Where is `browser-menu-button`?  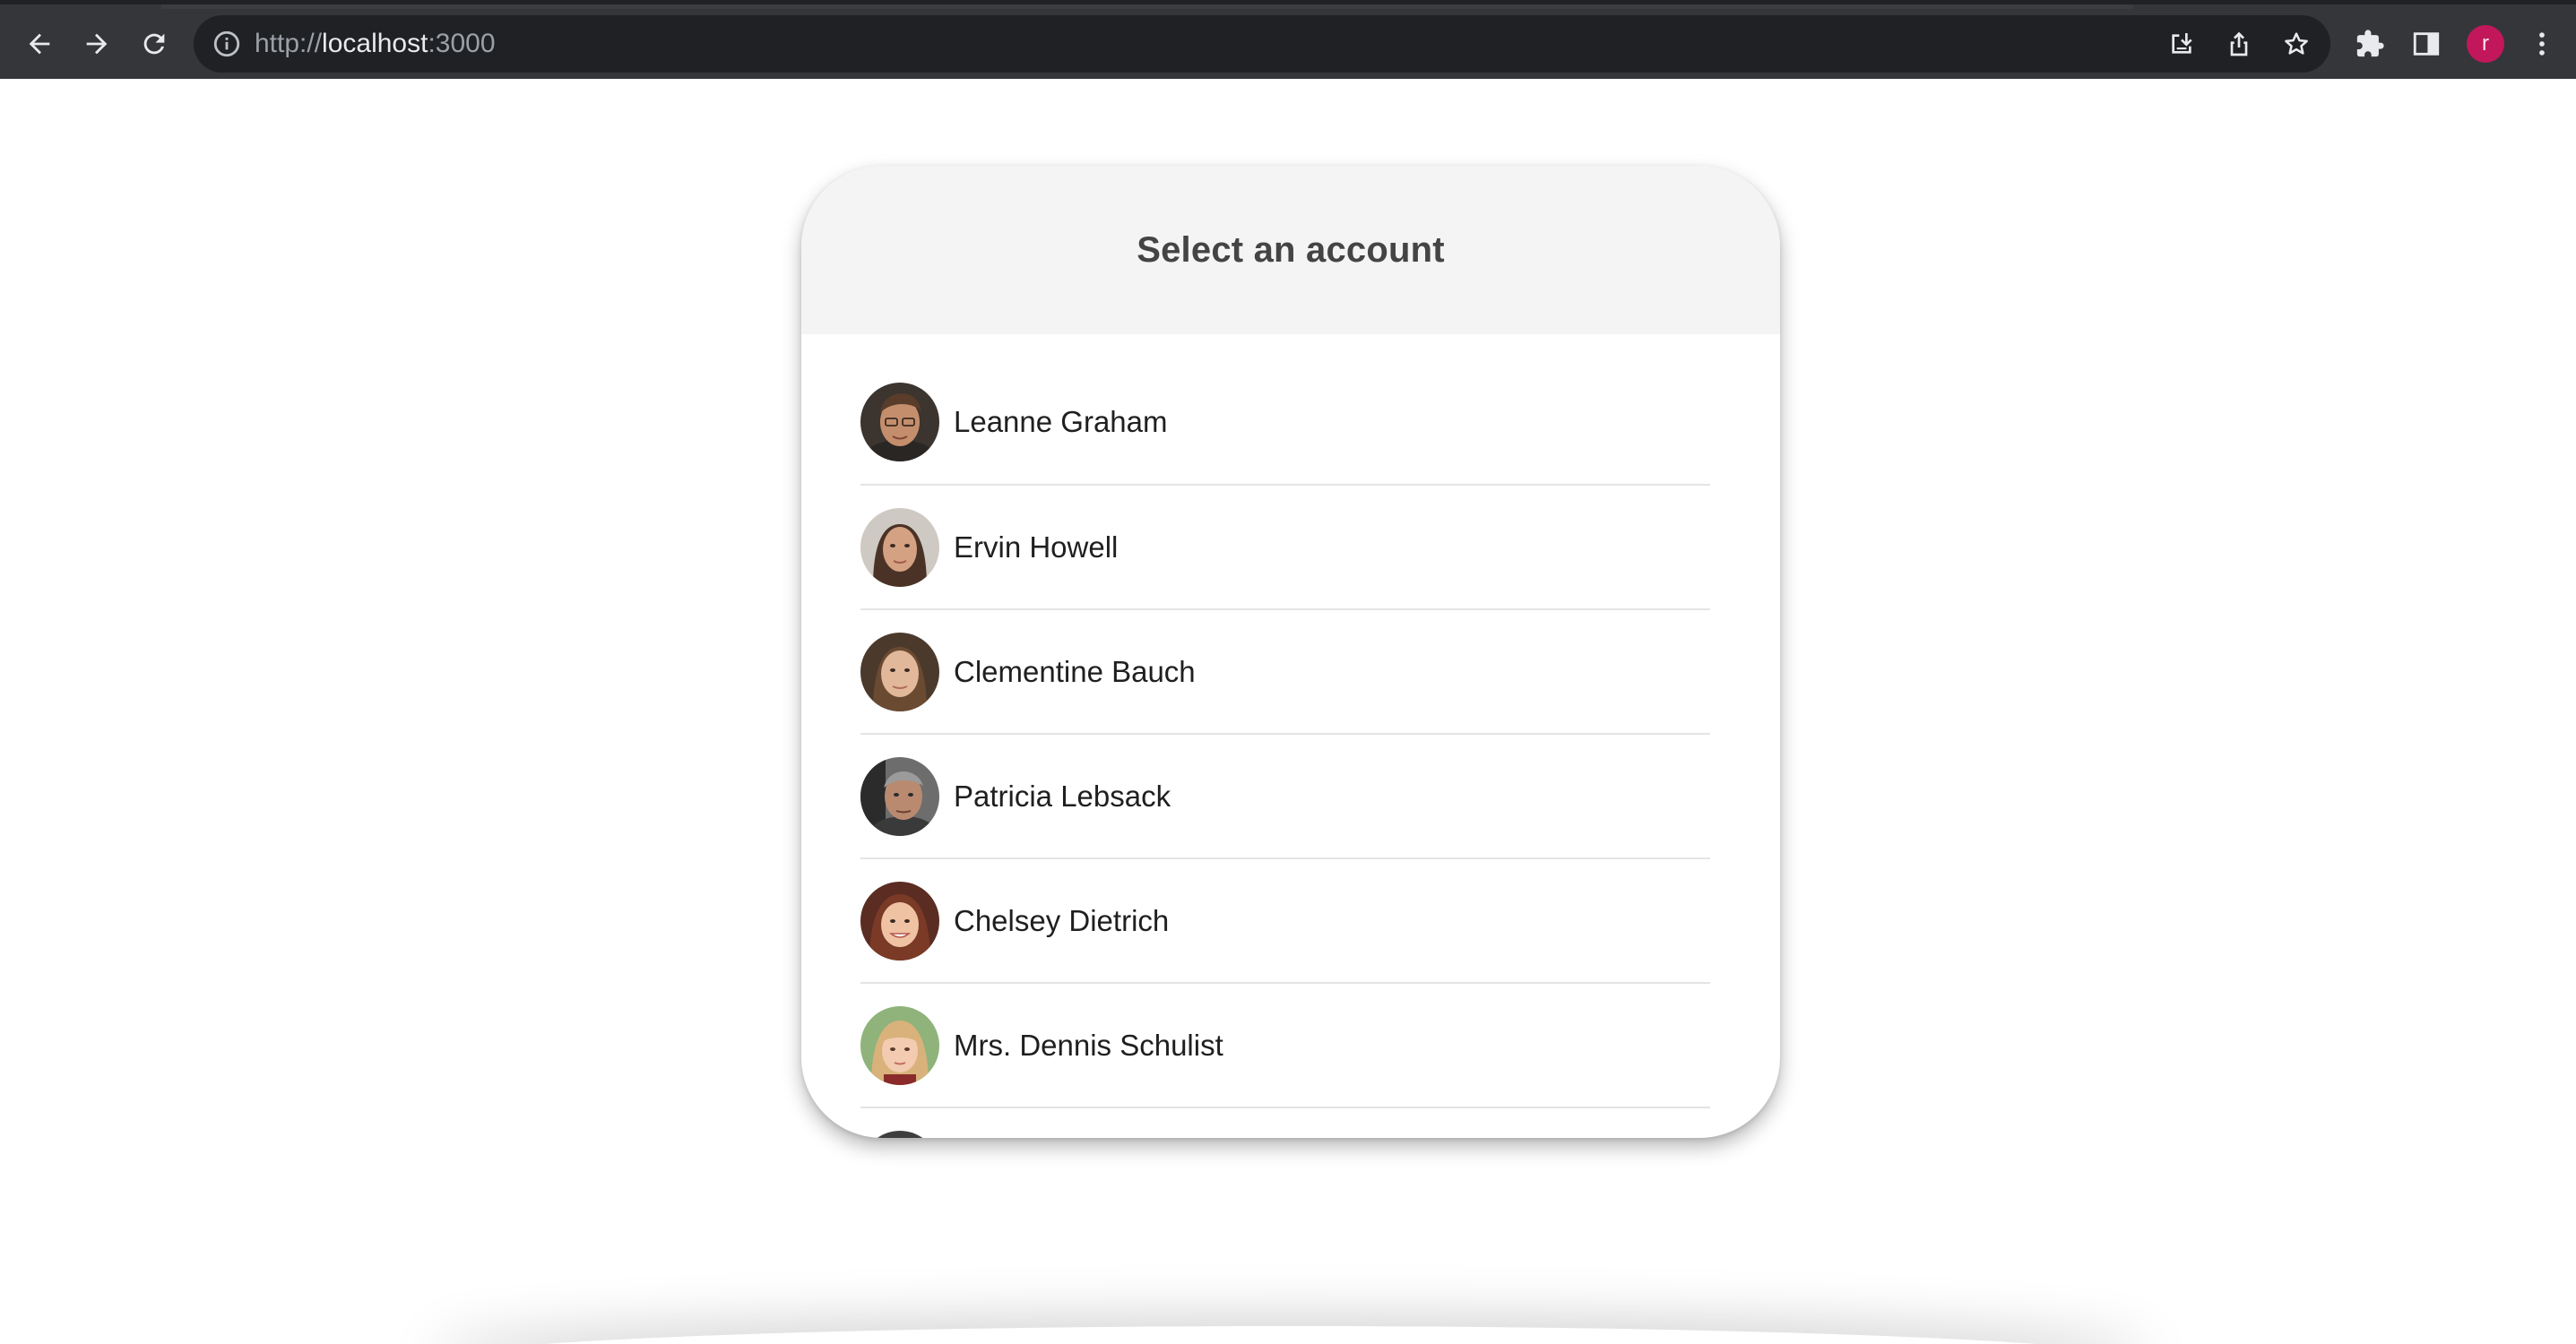 browser-menu-button is located at coordinates (2541, 44).